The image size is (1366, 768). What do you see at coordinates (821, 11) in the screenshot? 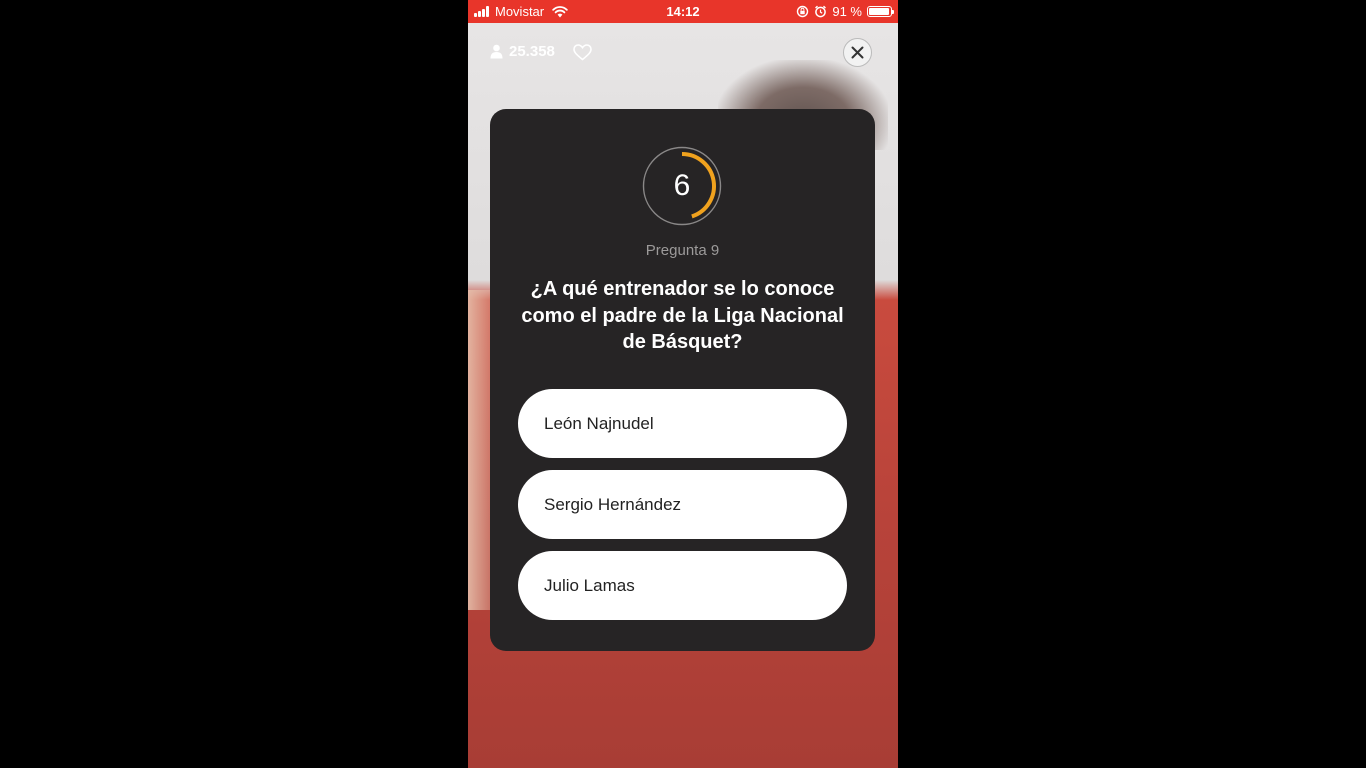
I see `alarm-icon` at bounding box center [821, 11].